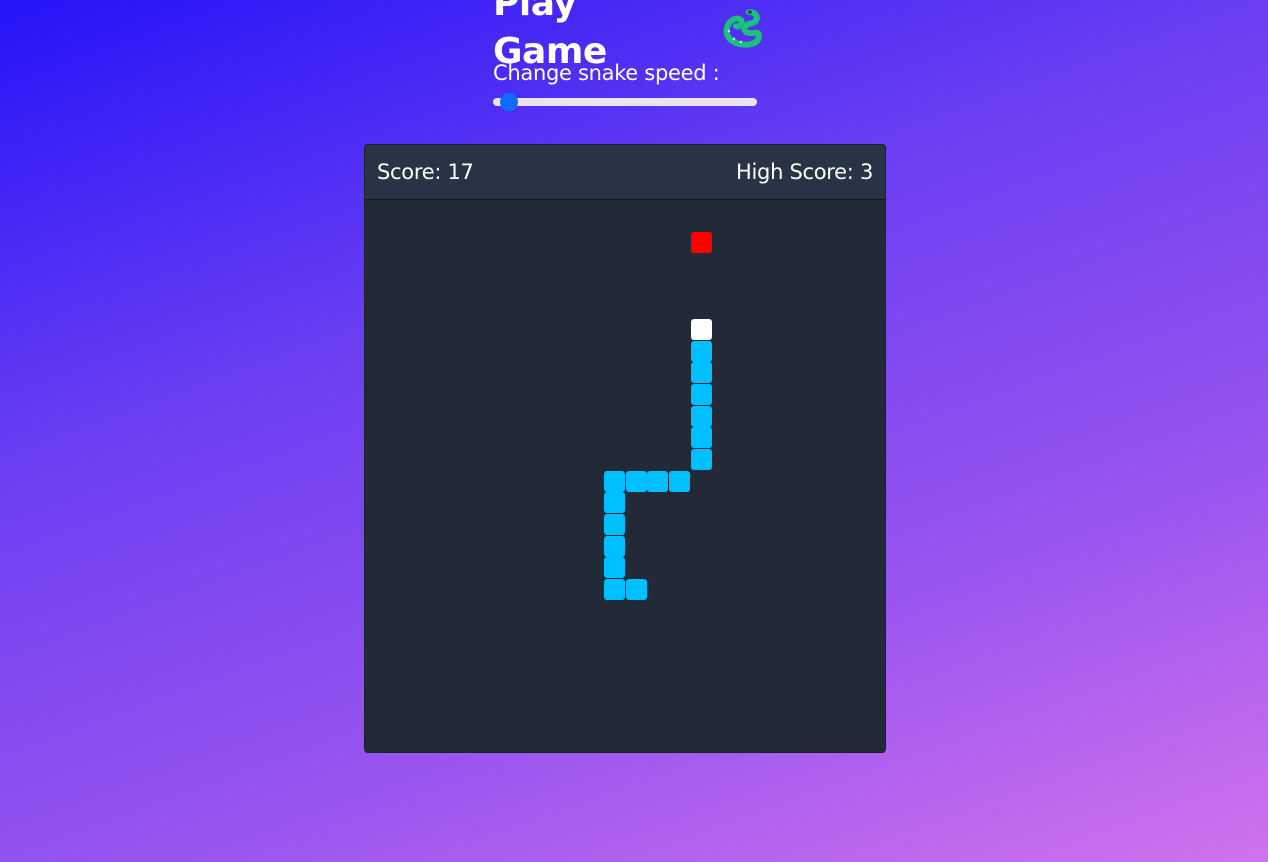 The height and width of the screenshot is (862, 1268). What do you see at coordinates (625, 172) in the screenshot?
I see `score-bar: Score: 17 High Score: 3` at bounding box center [625, 172].